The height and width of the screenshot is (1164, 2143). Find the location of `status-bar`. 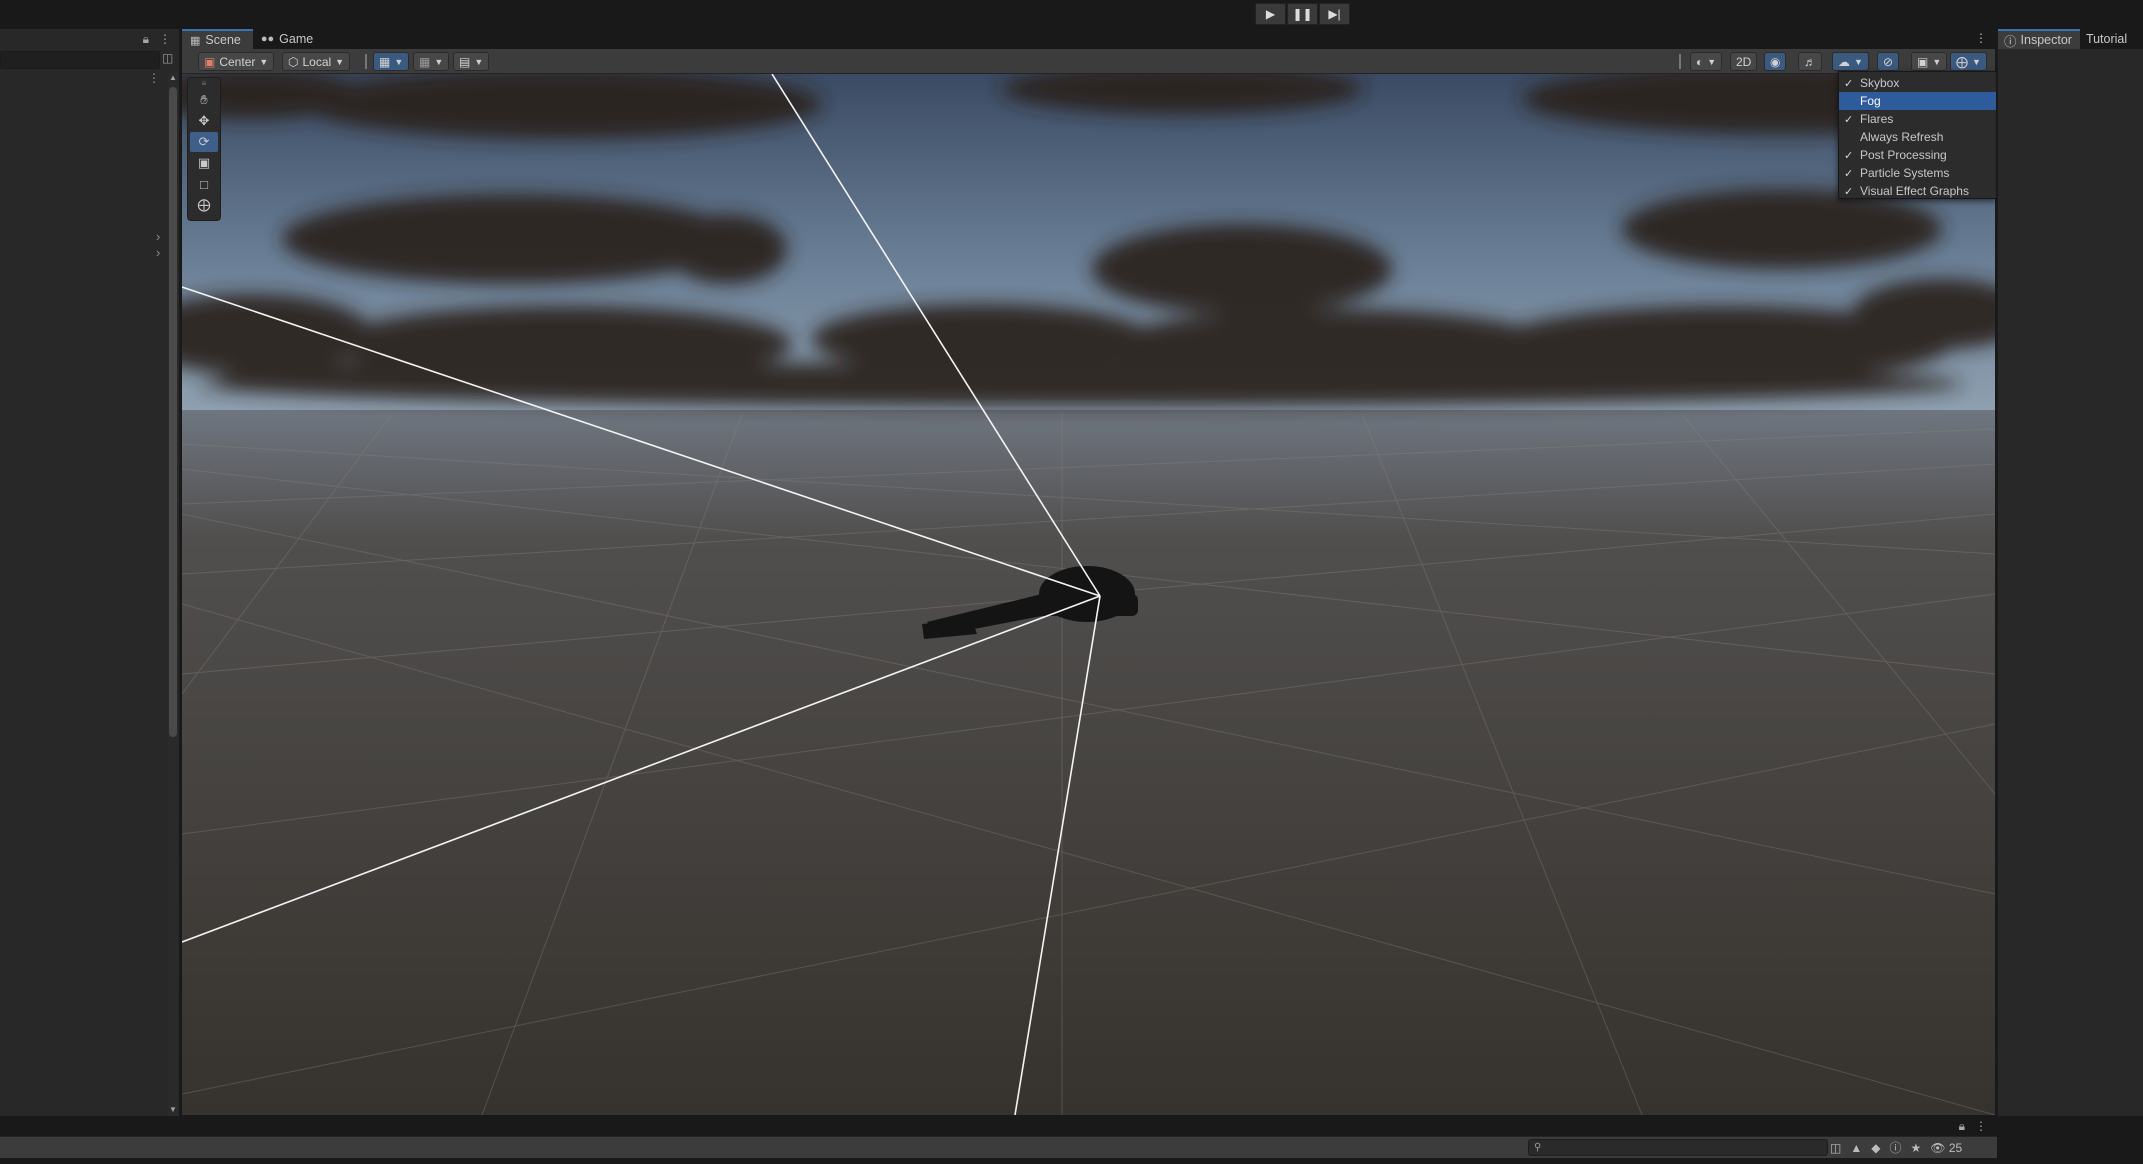

status-bar is located at coordinates (1071, 1161).